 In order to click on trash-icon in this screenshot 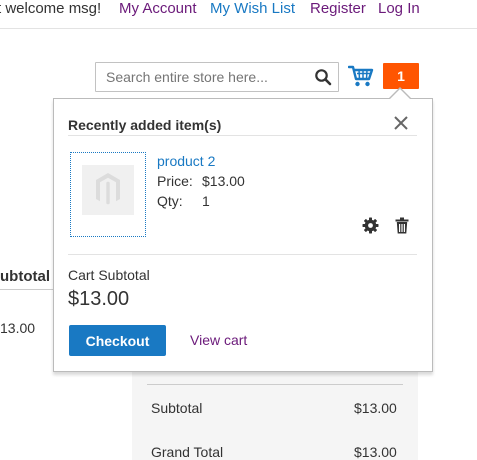, I will do `click(402, 225)`.